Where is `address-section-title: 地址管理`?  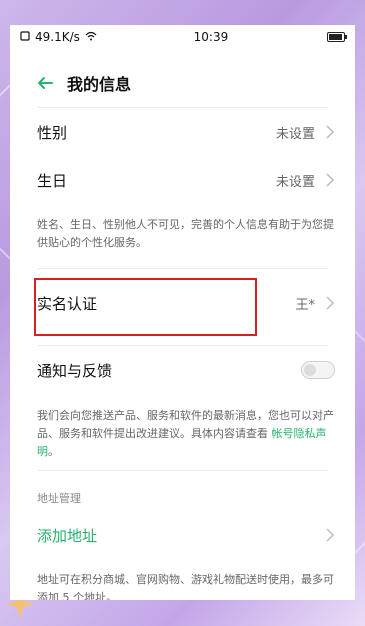
address-section-title: 地址管理 is located at coordinates (59, 498).